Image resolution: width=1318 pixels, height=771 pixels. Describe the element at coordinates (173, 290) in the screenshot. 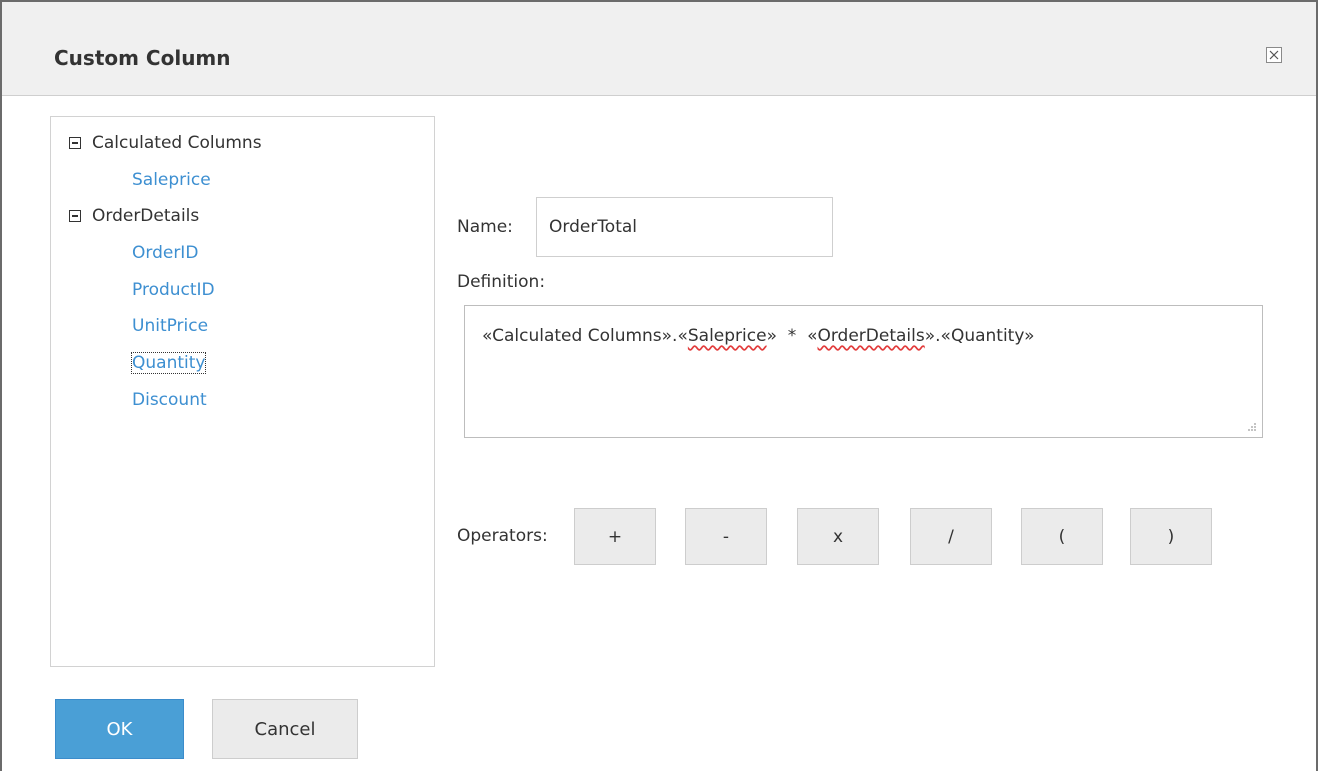

I see `tree-item-productid: ProductID` at that location.